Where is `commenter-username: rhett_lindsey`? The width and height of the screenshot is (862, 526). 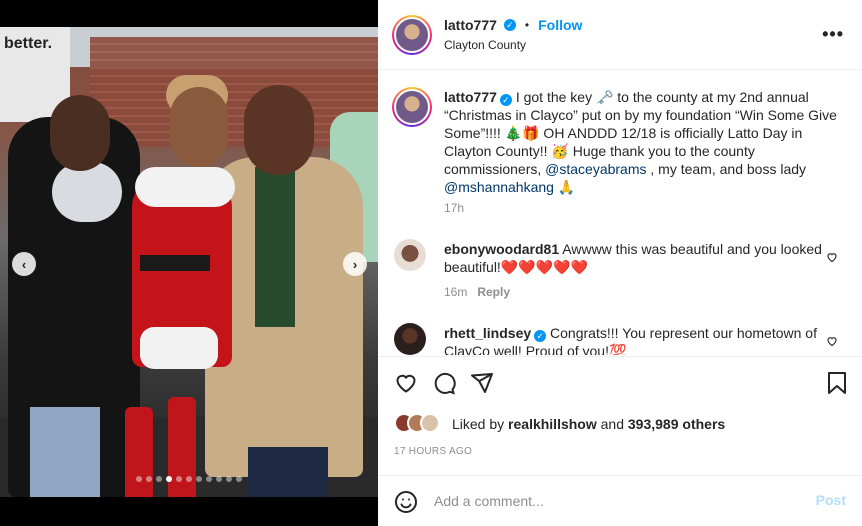 commenter-username: rhett_lindsey is located at coordinates (487, 333).